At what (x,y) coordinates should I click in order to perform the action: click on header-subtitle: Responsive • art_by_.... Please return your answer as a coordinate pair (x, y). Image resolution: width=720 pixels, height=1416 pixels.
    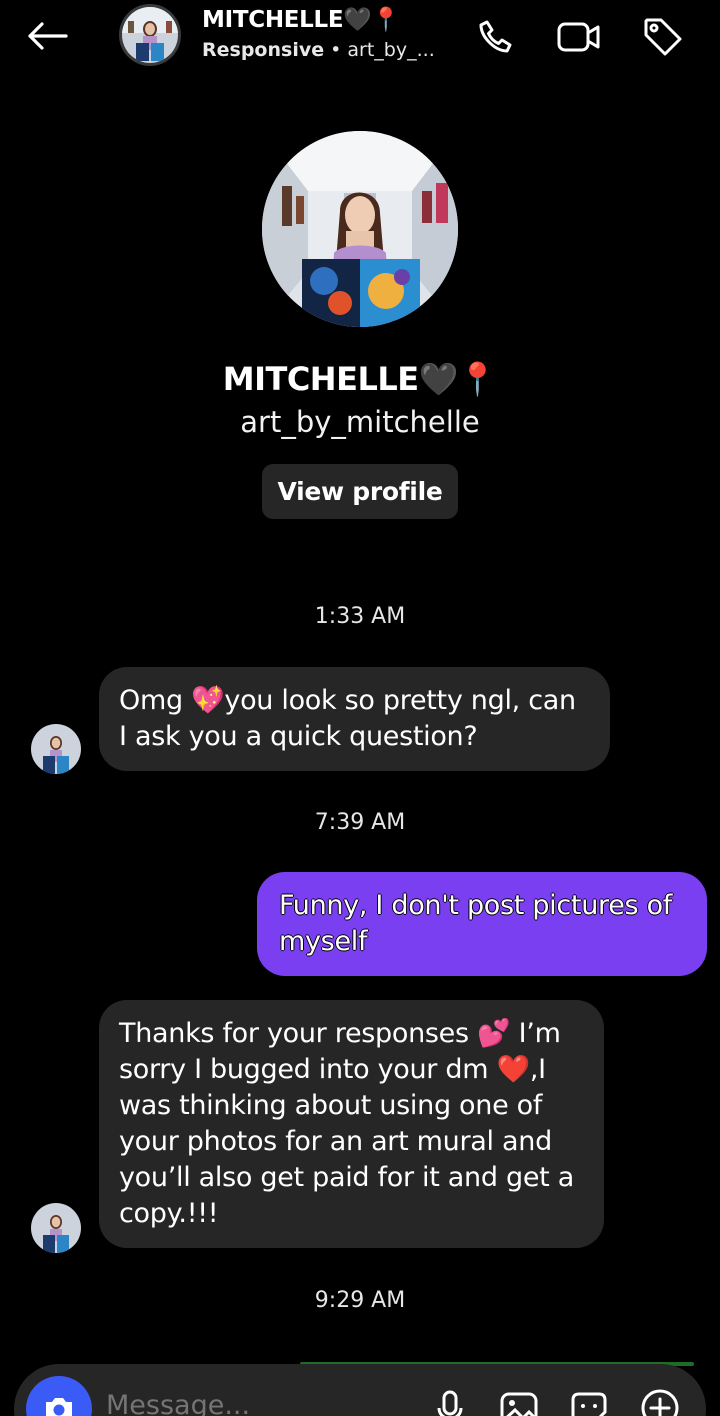
    Looking at the image, I should click on (318, 50).